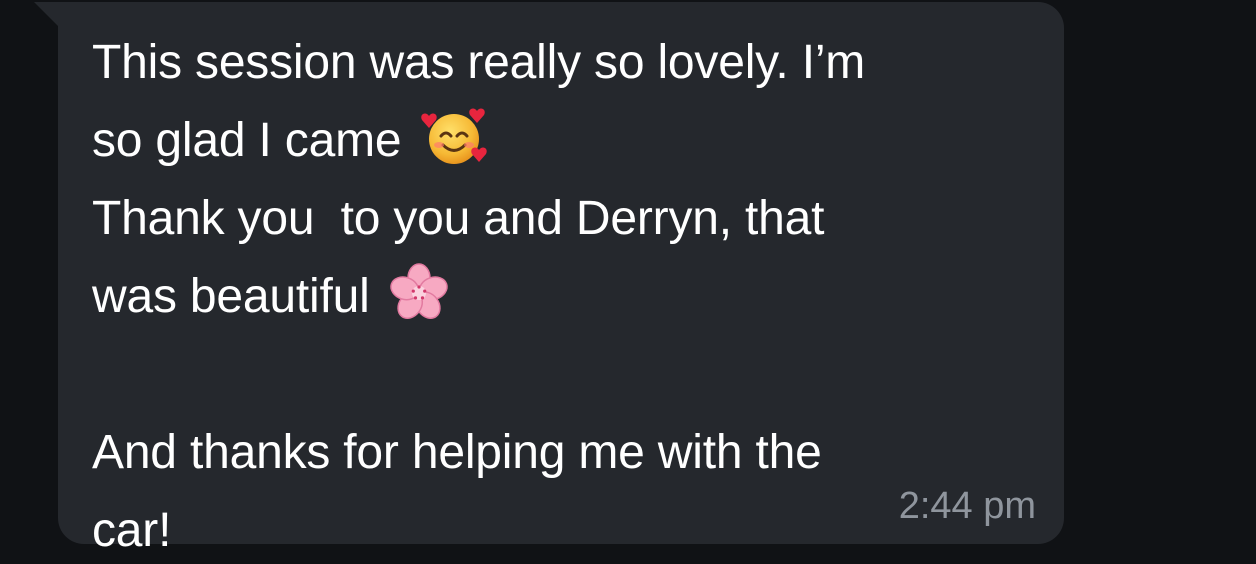  What do you see at coordinates (552, 528) in the screenshot?
I see `message-line: car!` at bounding box center [552, 528].